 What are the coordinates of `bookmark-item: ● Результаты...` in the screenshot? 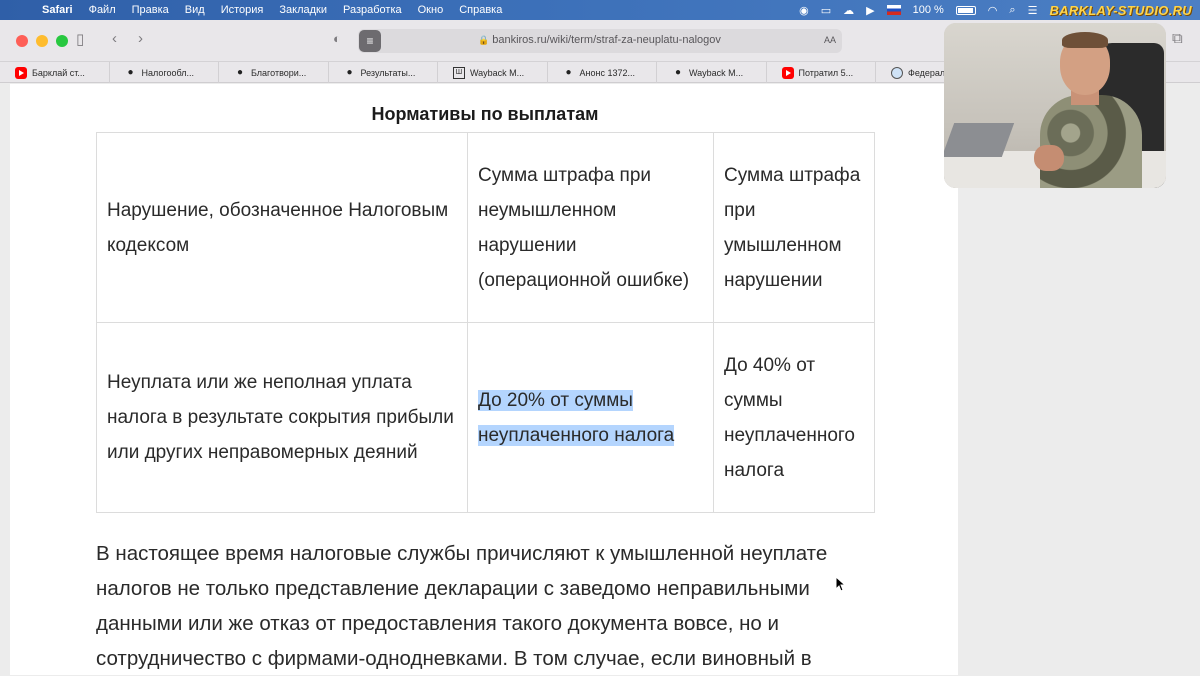 It's located at (383, 72).